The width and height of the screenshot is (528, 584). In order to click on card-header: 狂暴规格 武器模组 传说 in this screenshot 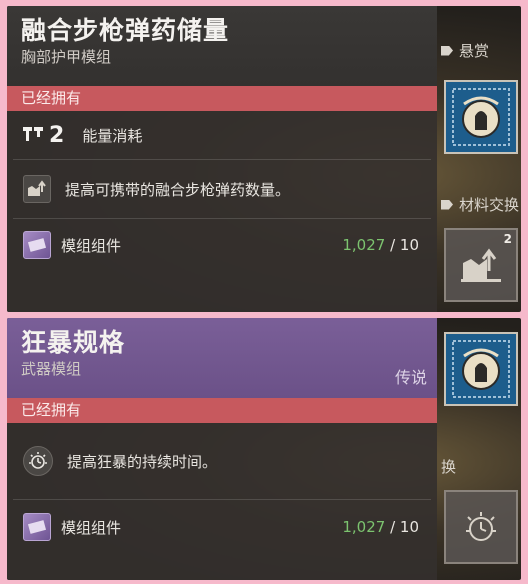, I will do `click(222, 358)`.